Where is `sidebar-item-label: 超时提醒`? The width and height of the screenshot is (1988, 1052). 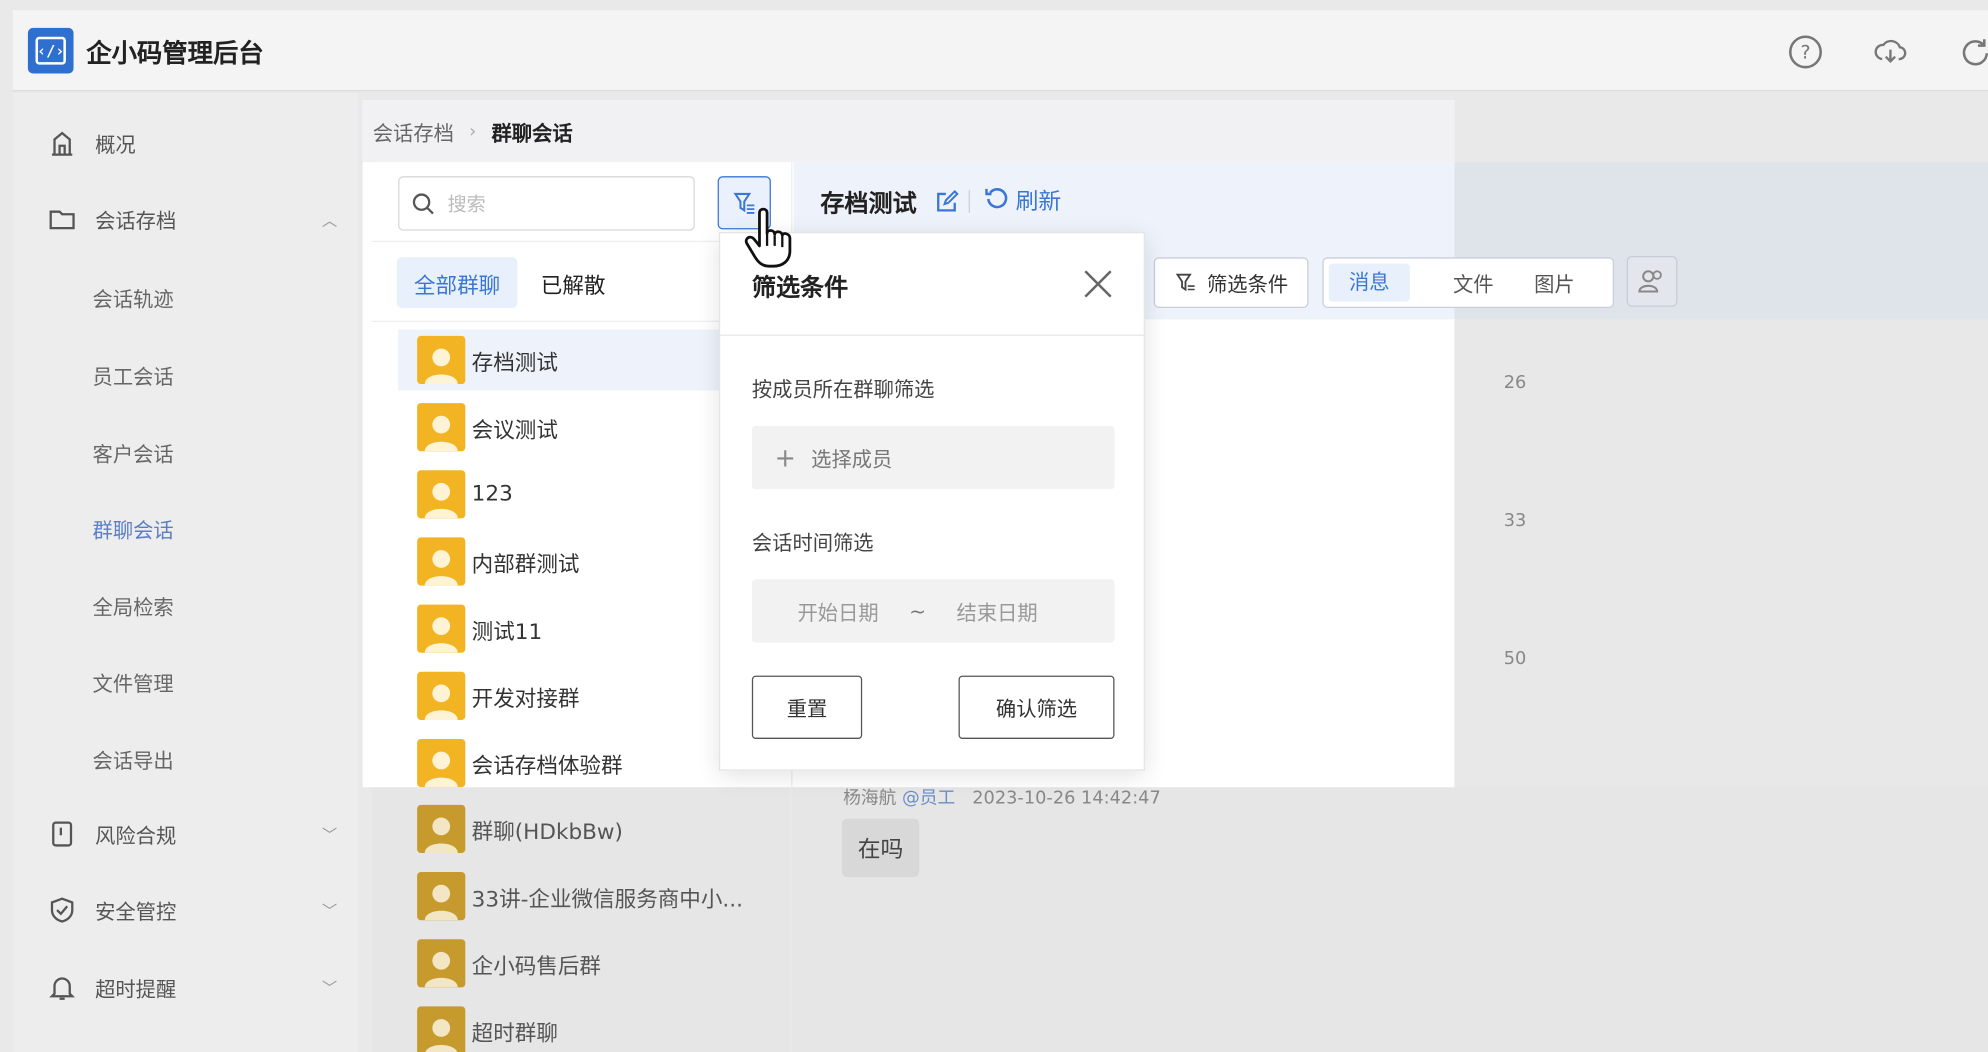
sidebar-item-label: 超时提醒 is located at coordinates (136, 989).